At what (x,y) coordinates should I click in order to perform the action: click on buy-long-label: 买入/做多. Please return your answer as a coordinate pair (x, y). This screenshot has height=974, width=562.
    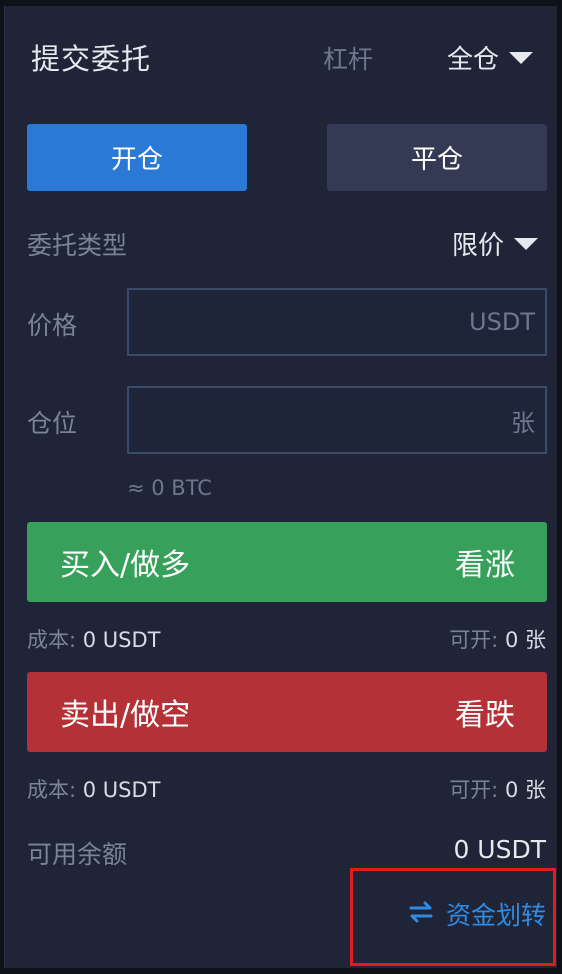
    Looking at the image, I should click on (125, 565).